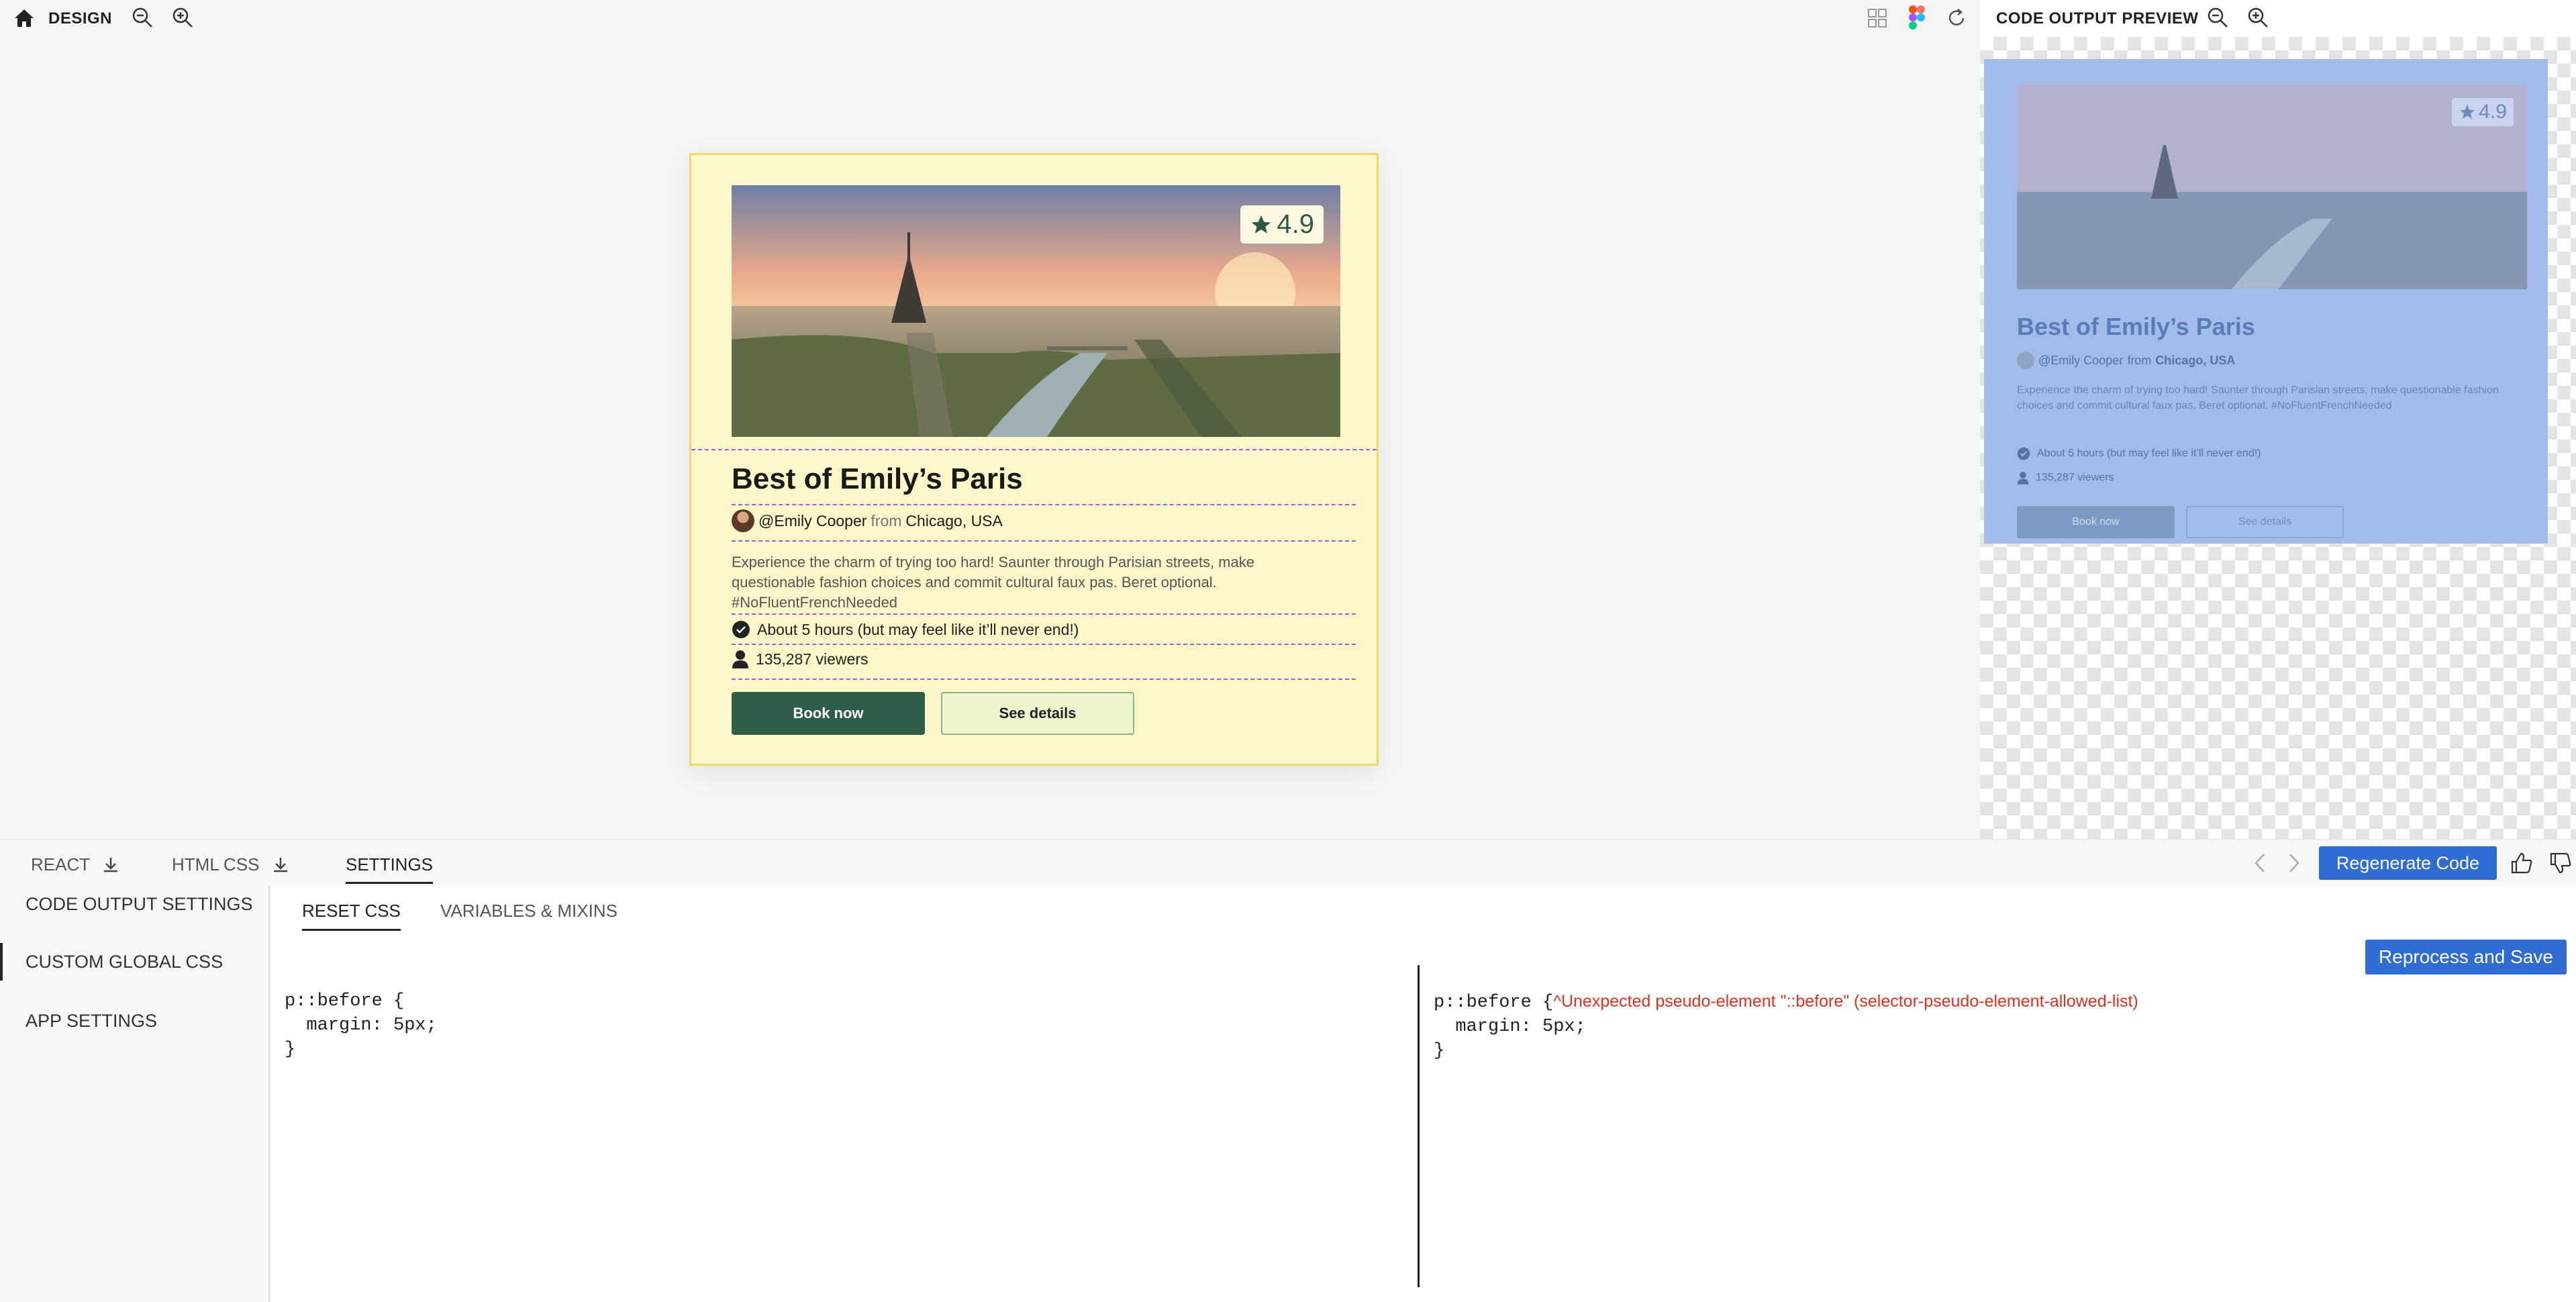  Describe the element at coordinates (2136, 326) in the screenshot. I see `preview-card-title: Best of Emily’s Paris` at that location.